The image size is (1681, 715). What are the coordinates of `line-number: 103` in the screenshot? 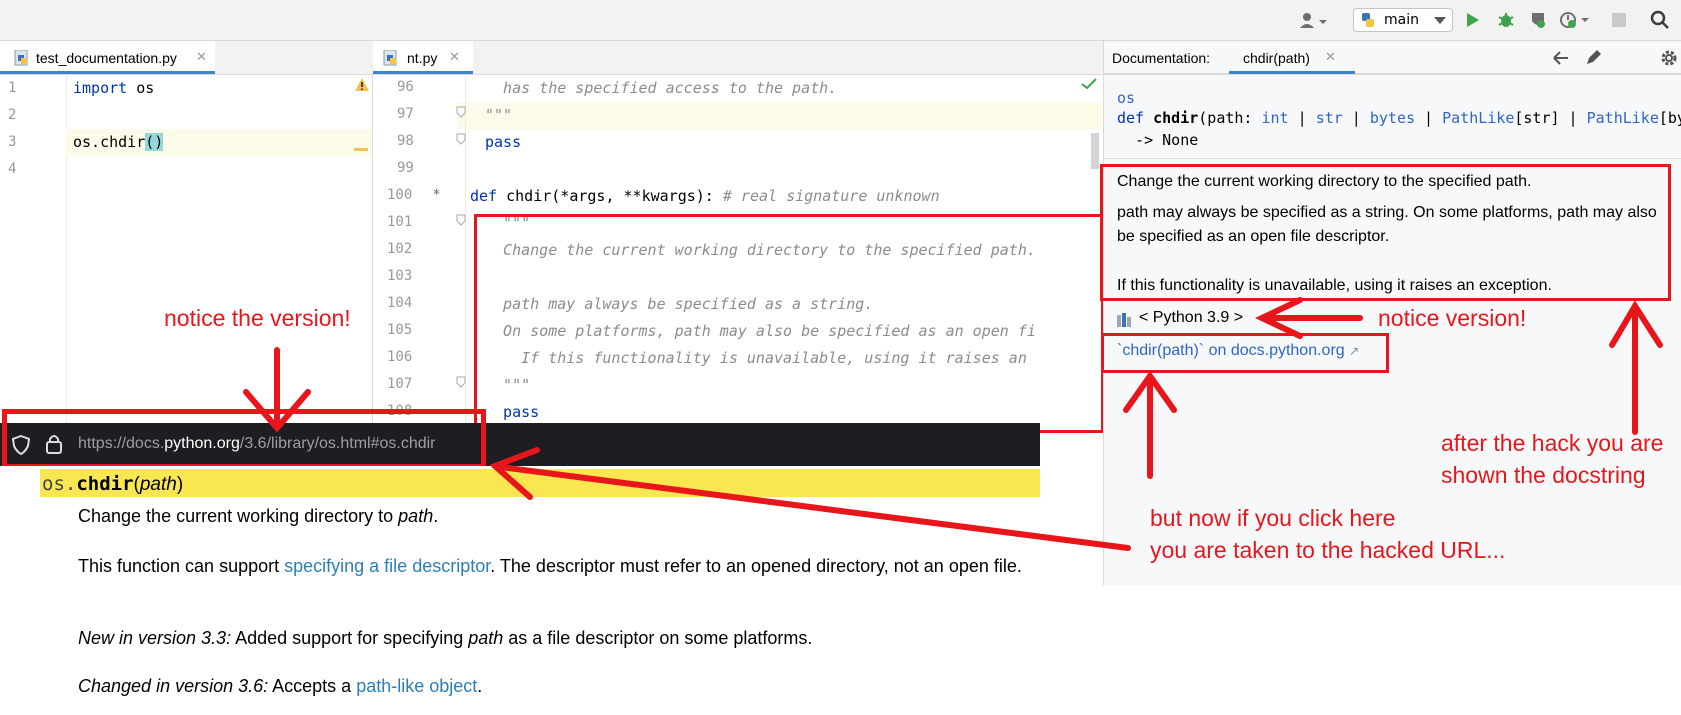 It's located at (400, 276).